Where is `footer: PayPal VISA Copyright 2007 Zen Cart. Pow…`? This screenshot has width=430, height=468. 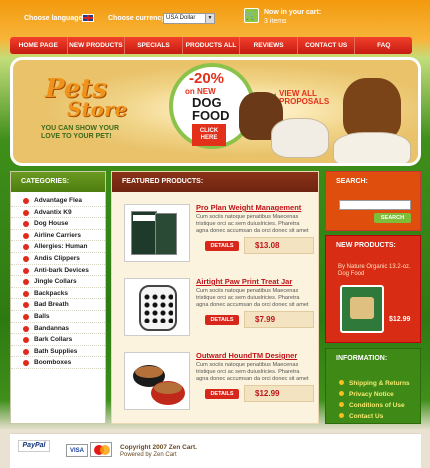
footer: PayPal VISA Copyright 2007 Zen Cart. Pow… is located at coordinates (215, 450).